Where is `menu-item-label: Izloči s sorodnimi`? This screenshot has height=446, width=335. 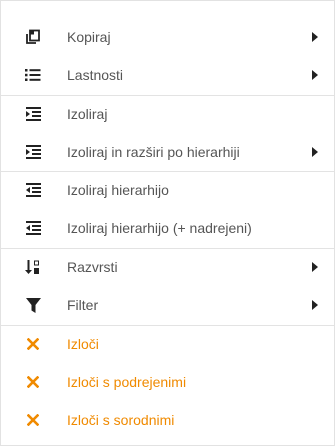 menu-item-label: Izloči s sorodnimi is located at coordinates (121, 420).